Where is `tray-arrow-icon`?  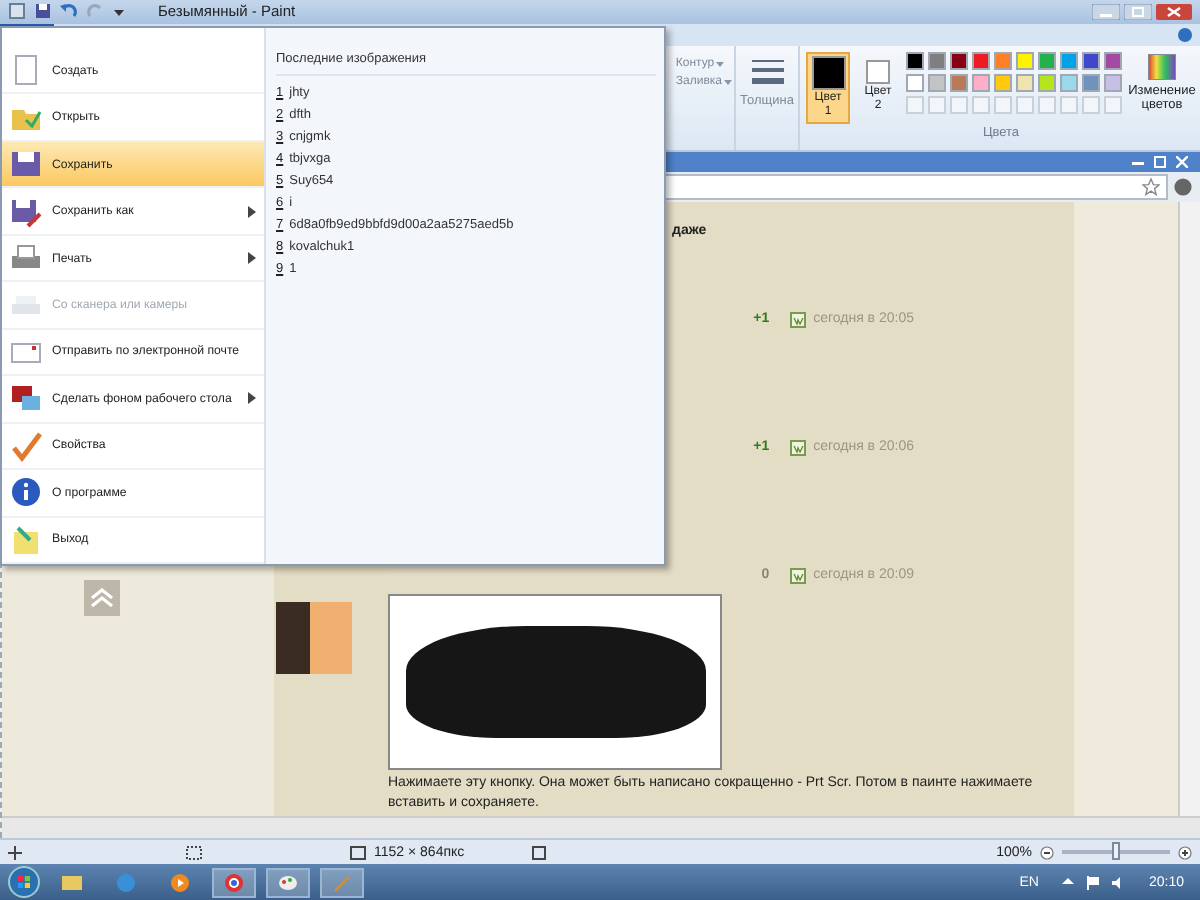 tray-arrow-icon is located at coordinates (1068, 882).